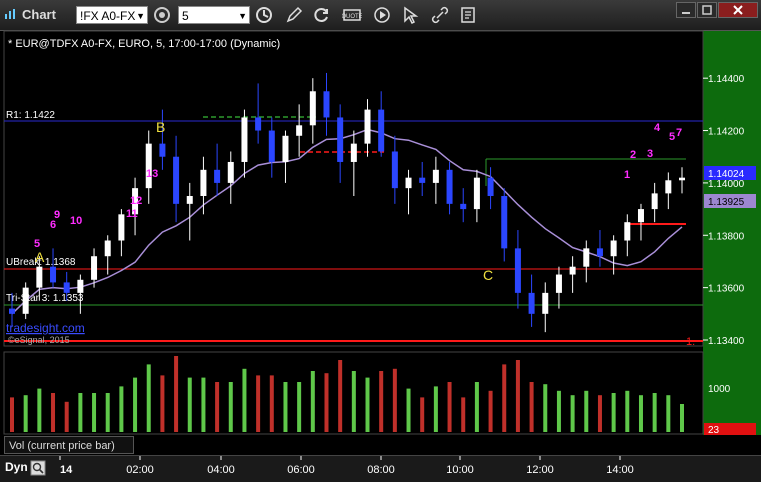 This screenshot has height=482, width=761. Describe the element at coordinates (39, 340) in the screenshot. I see `copyright-text: ©eSignal, 2015` at that location.